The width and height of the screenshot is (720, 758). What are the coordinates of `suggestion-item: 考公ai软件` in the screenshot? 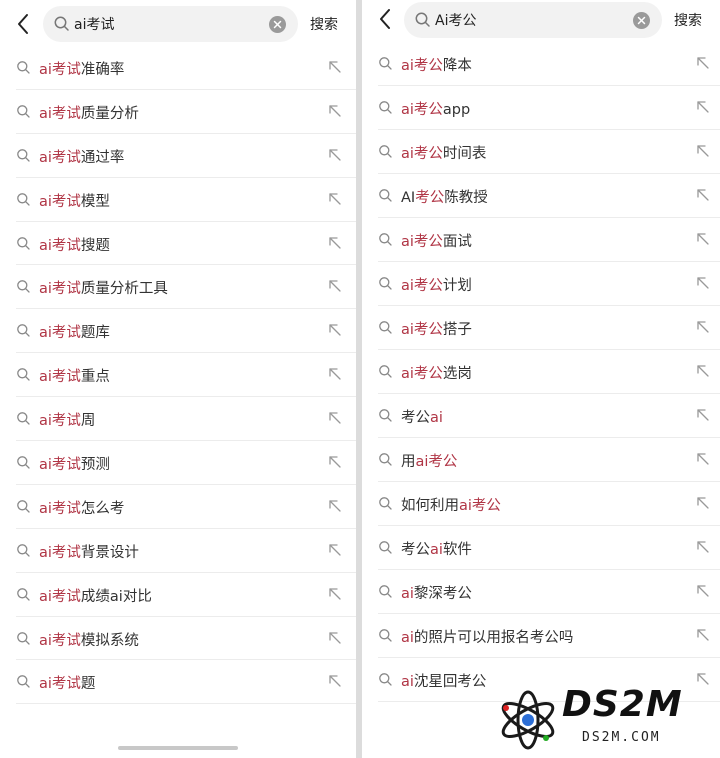 It's located at (541, 548).